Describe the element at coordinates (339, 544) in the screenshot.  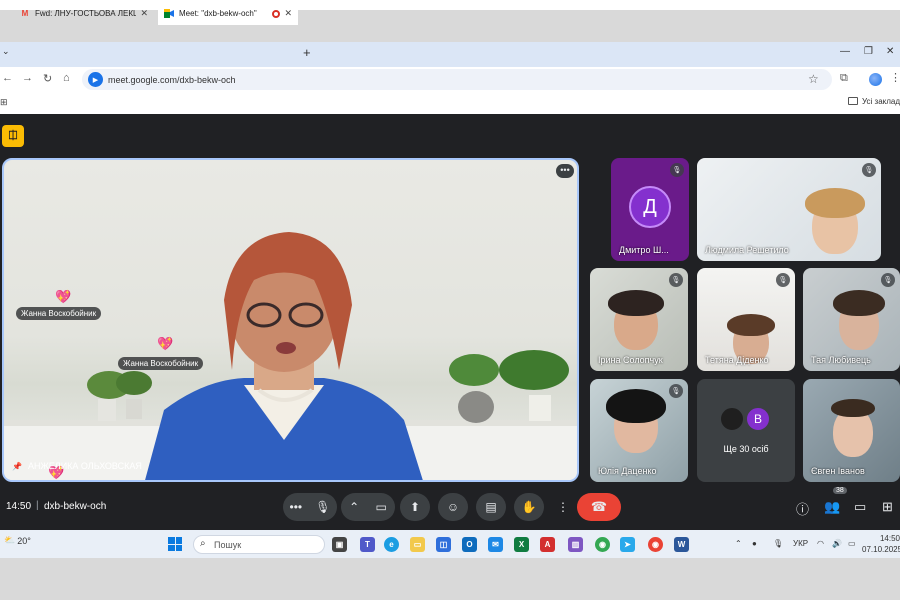
I see `task-view-icon: ▣` at that location.